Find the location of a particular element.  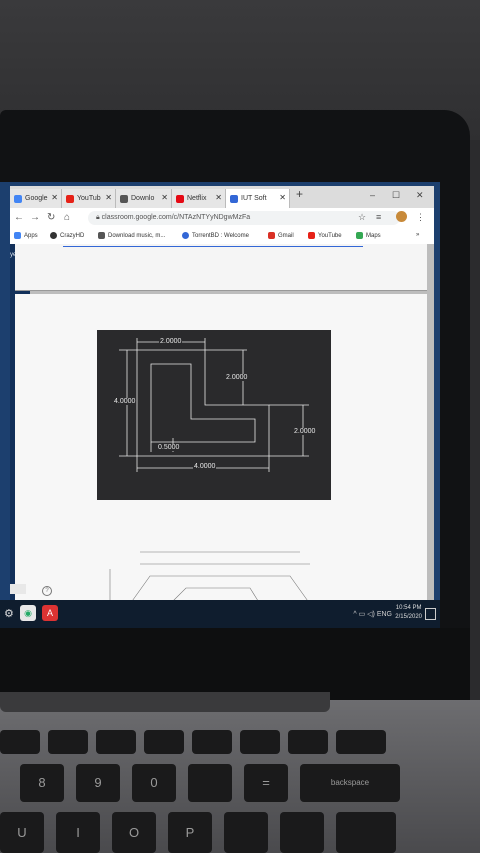

tab-youtube: YouTub ✕ is located at coordinates (89, 198).